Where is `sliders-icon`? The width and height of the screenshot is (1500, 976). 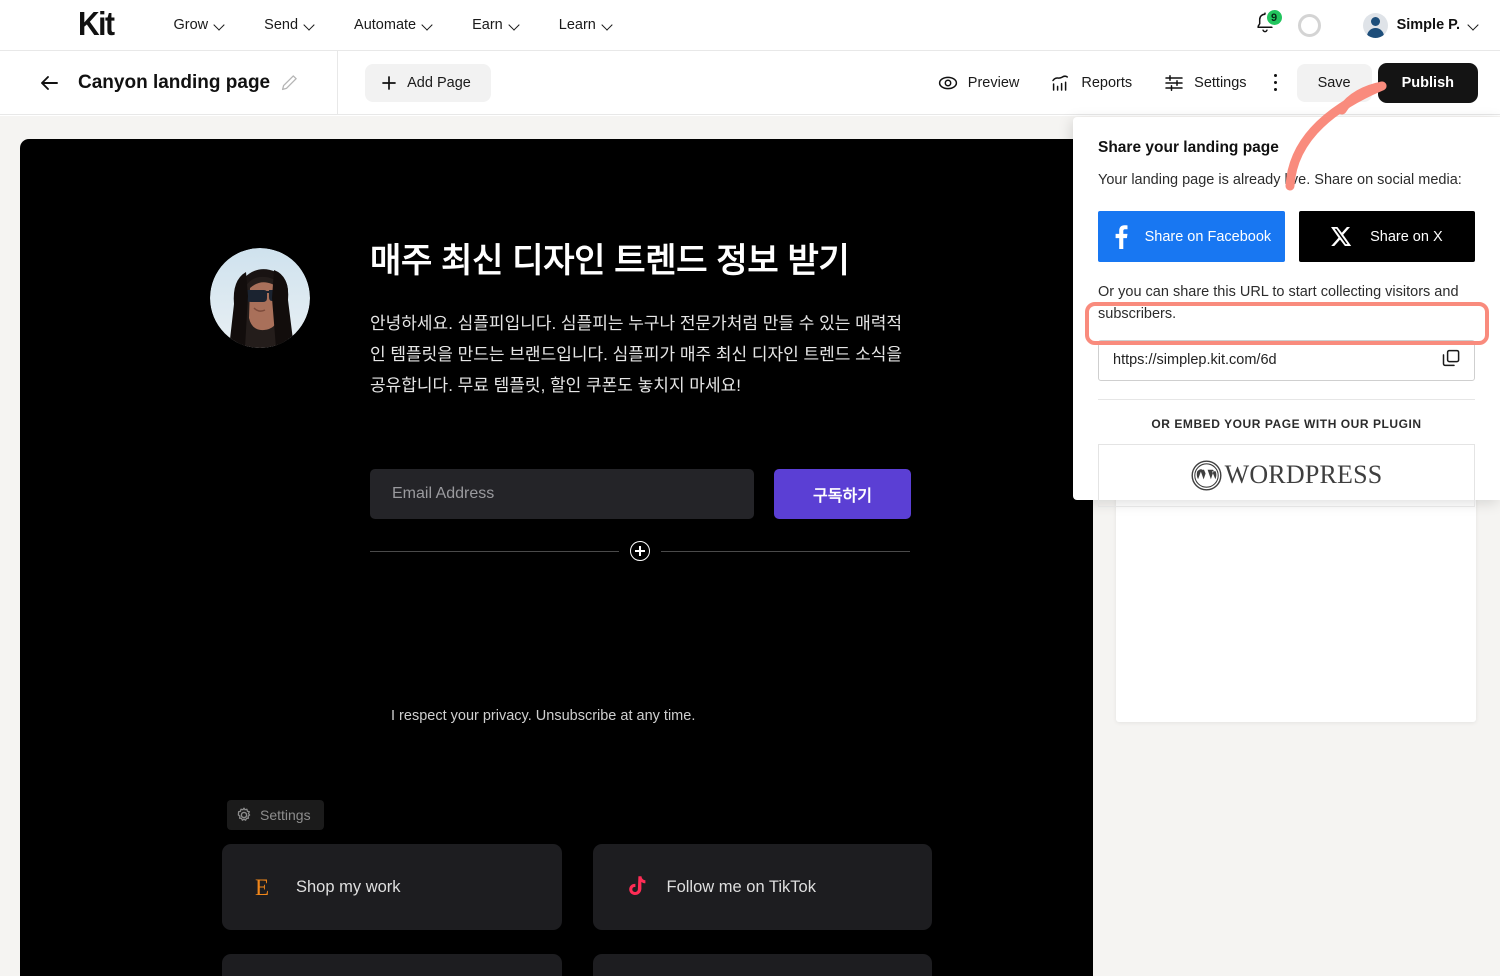 sliders-icon is located at coordinates (1174, 82).